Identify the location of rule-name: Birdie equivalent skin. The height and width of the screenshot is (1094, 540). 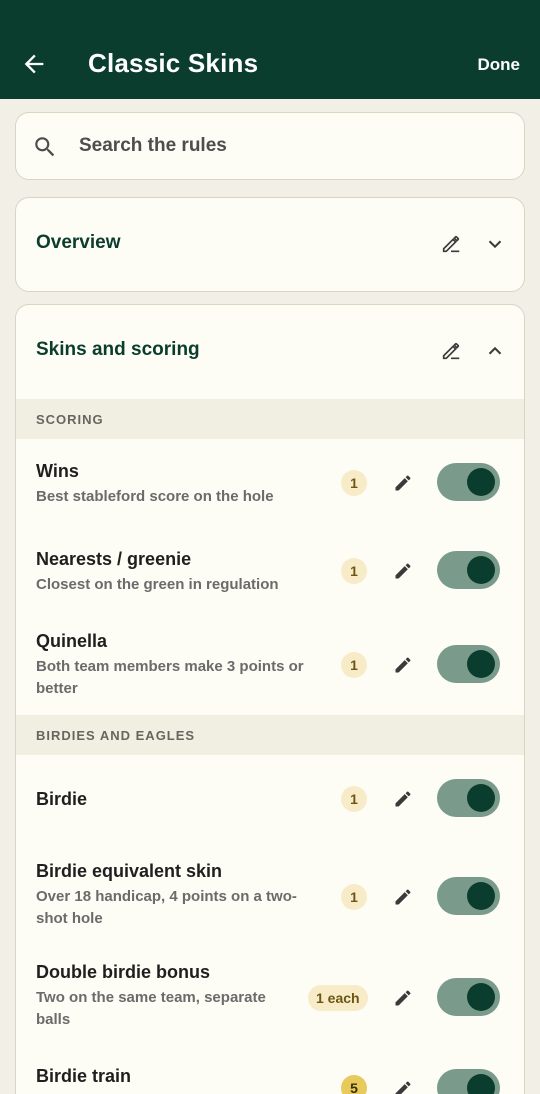
(129, 871).